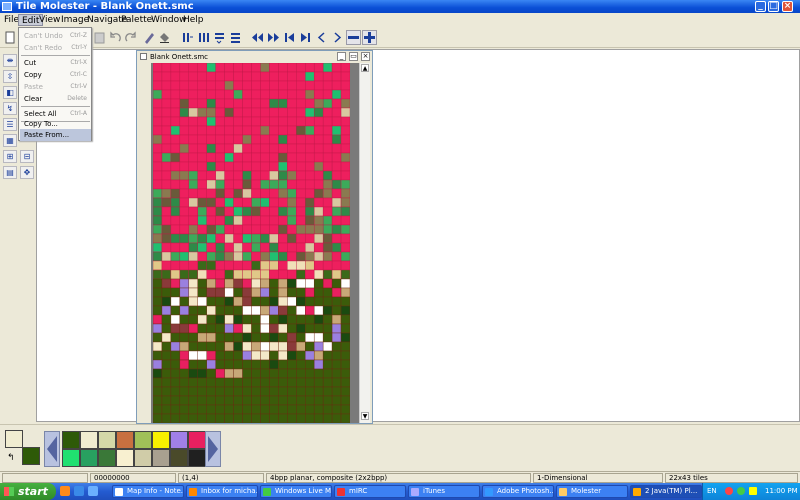 The height and width of the screenshot is (500, 800). What do you see at coordinates (365, 68) in the screenshot?
I see `scroll-up-arrow-icon: ▲` at bounding box center [365, 68].